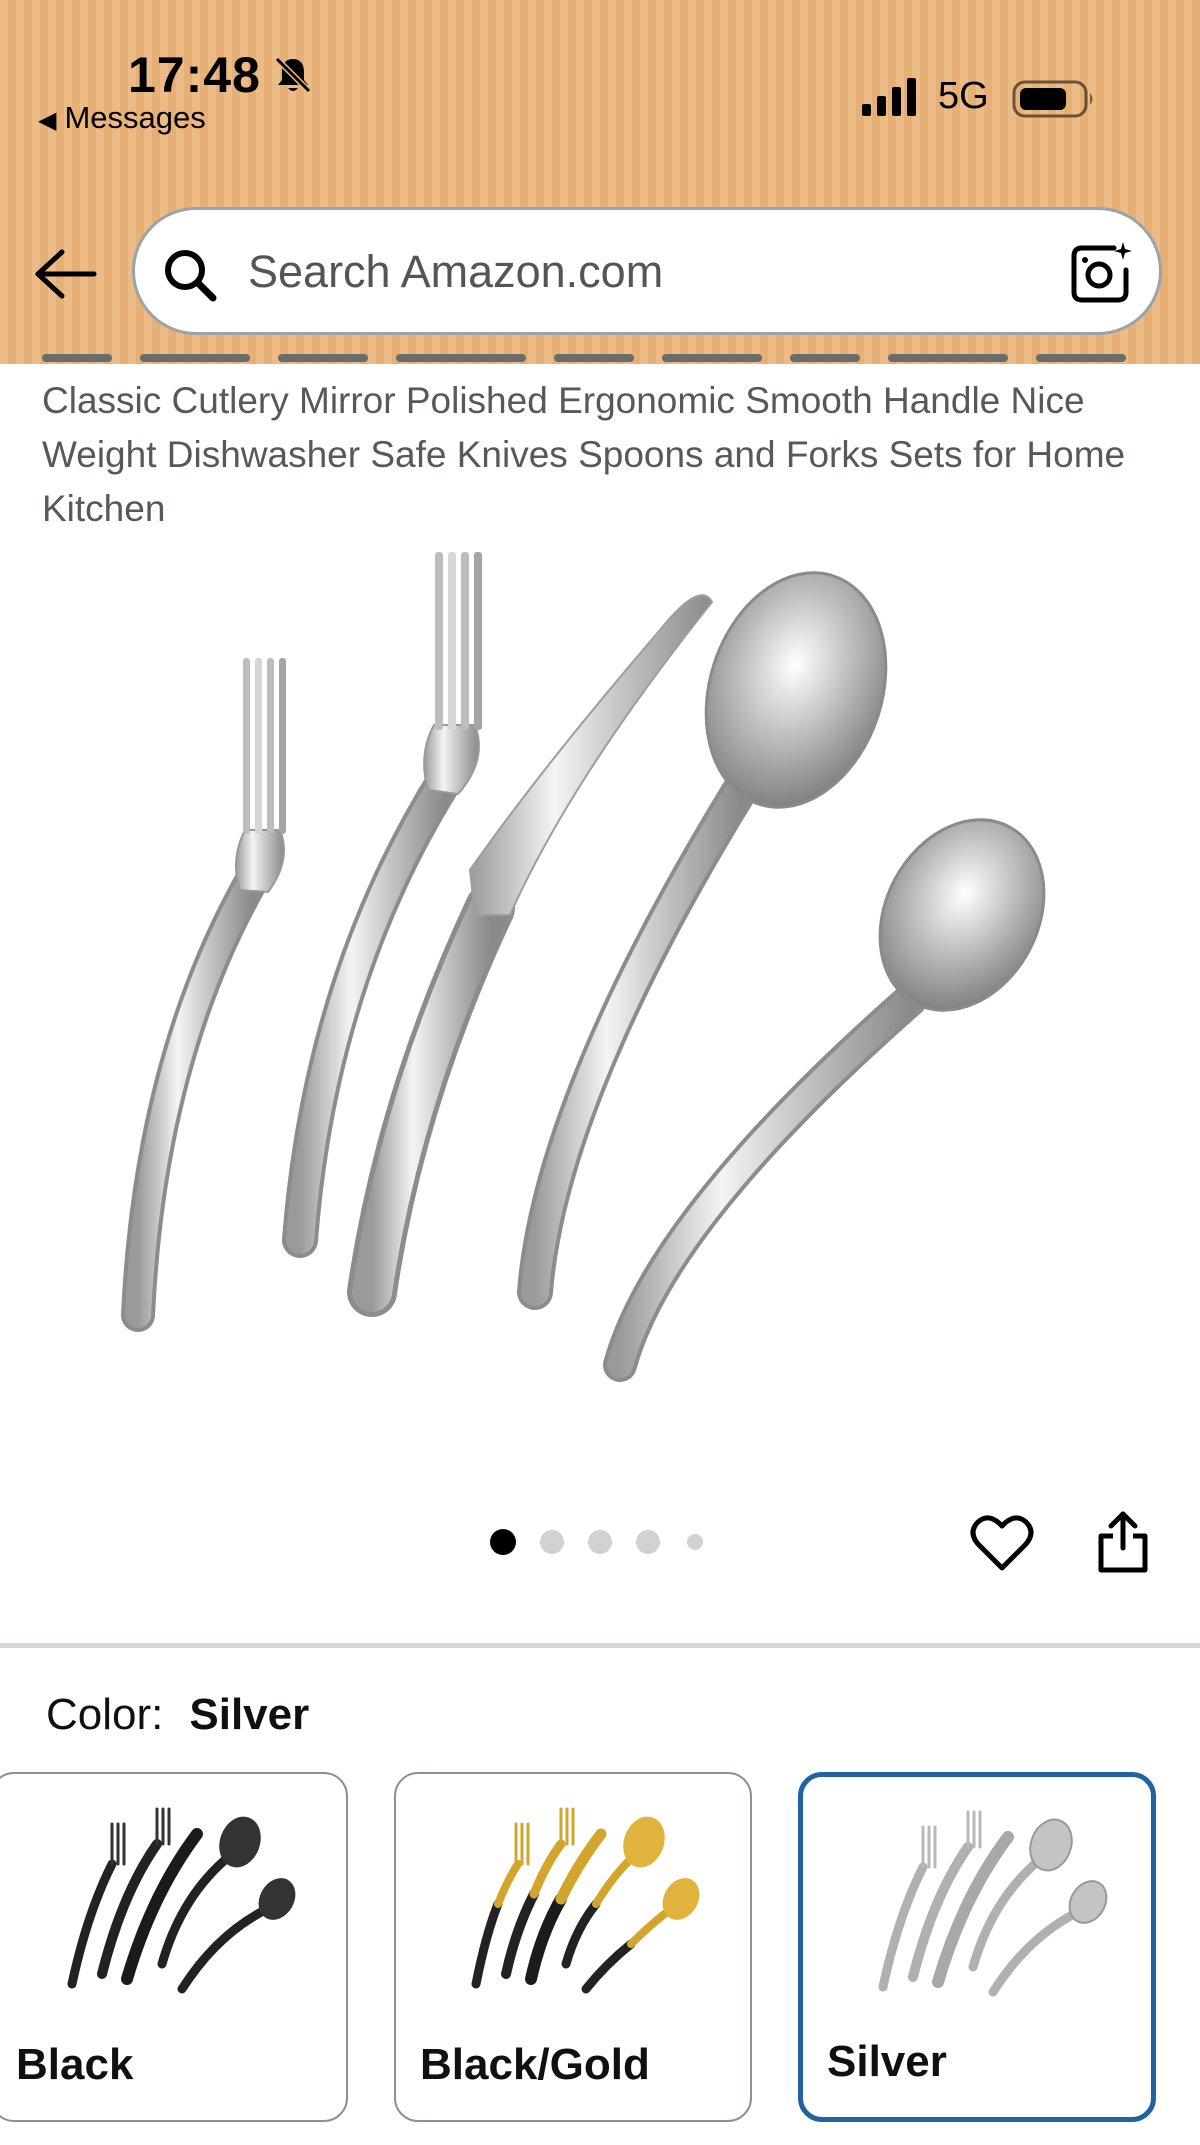 This screenshot has height=2145, width=1200. Describe the element at coordinates (203, 995) in the screenshot. I see `salad-fork` at that location.